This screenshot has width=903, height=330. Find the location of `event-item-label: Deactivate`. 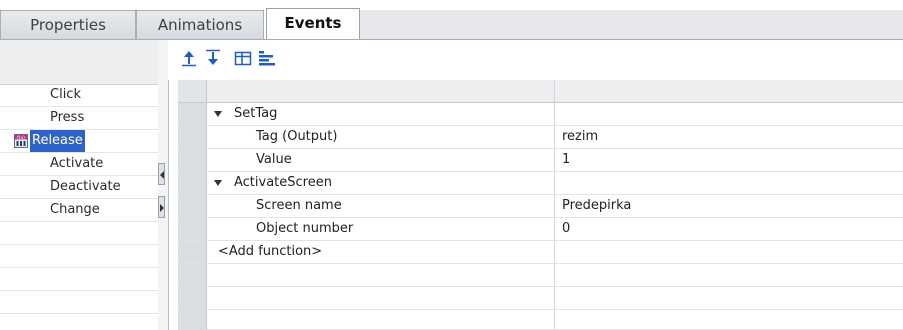

event-item-label: Deactivate is located at coordinates (85, 186).